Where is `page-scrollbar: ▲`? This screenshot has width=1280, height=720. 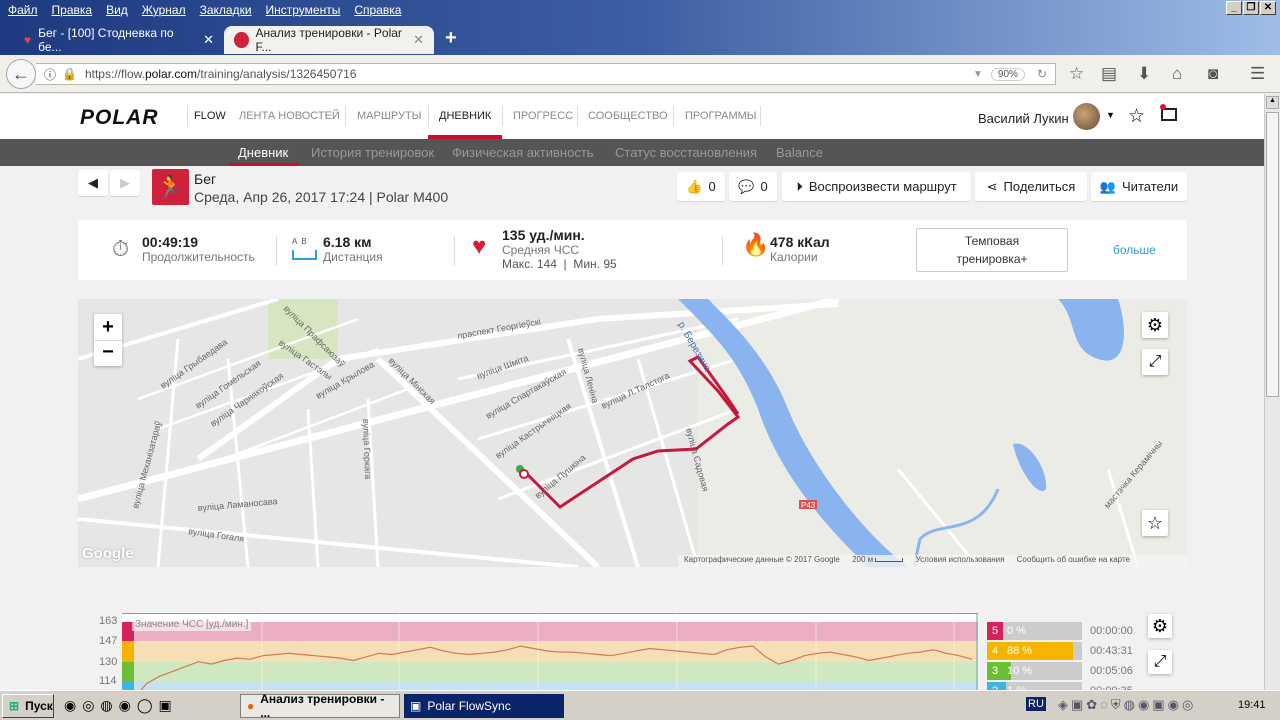
page-scrollbar: ▲ is located at coordinates (1272, 392).